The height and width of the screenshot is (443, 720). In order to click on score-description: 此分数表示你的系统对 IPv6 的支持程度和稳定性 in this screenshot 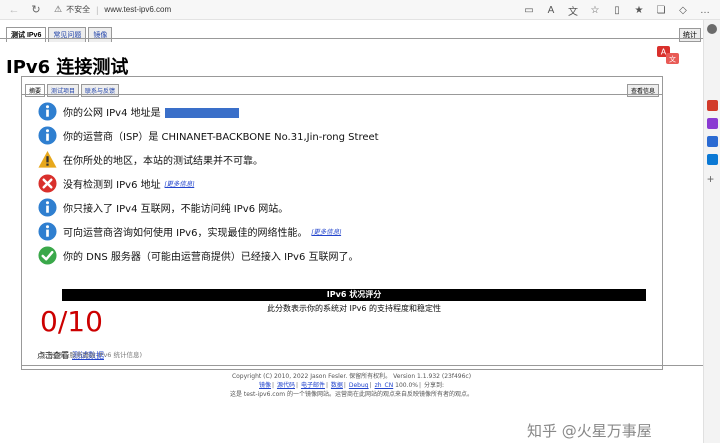, I will do `click(354, 308)`.